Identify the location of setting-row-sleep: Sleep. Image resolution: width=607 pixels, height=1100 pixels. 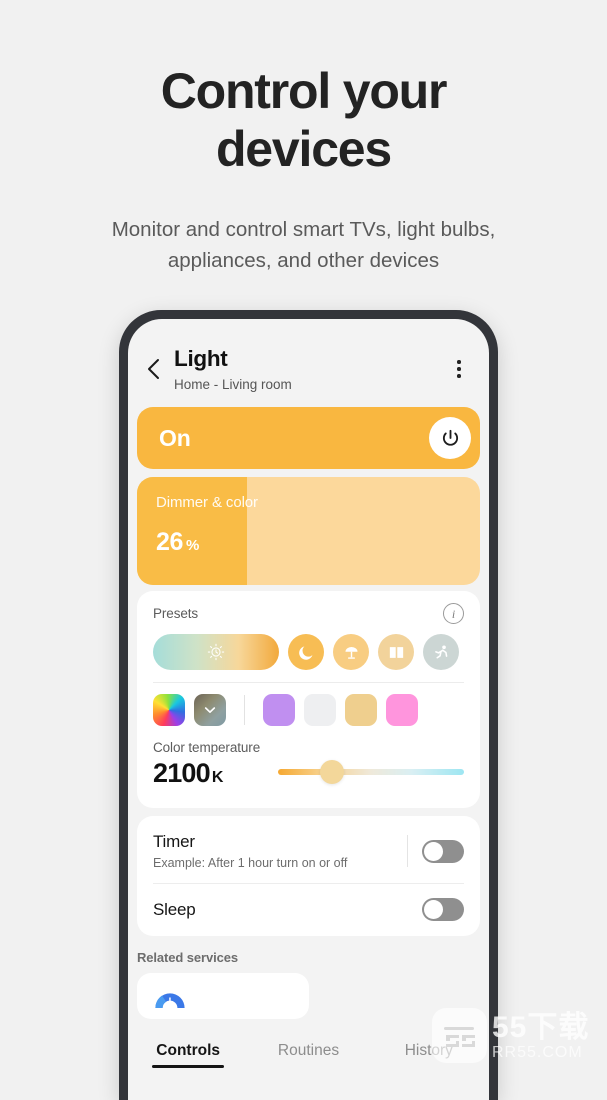
(308, 909).